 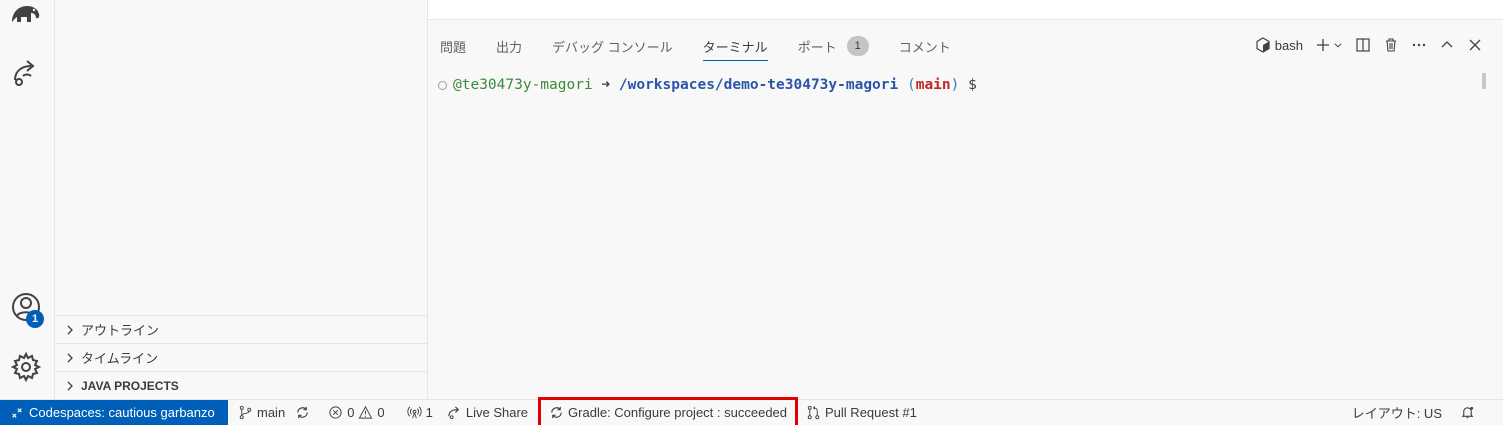 What do you see at coordinates (813, 412) in the screenshot?
I see `git-pull-request-icon` at bounding box center [813, 412].